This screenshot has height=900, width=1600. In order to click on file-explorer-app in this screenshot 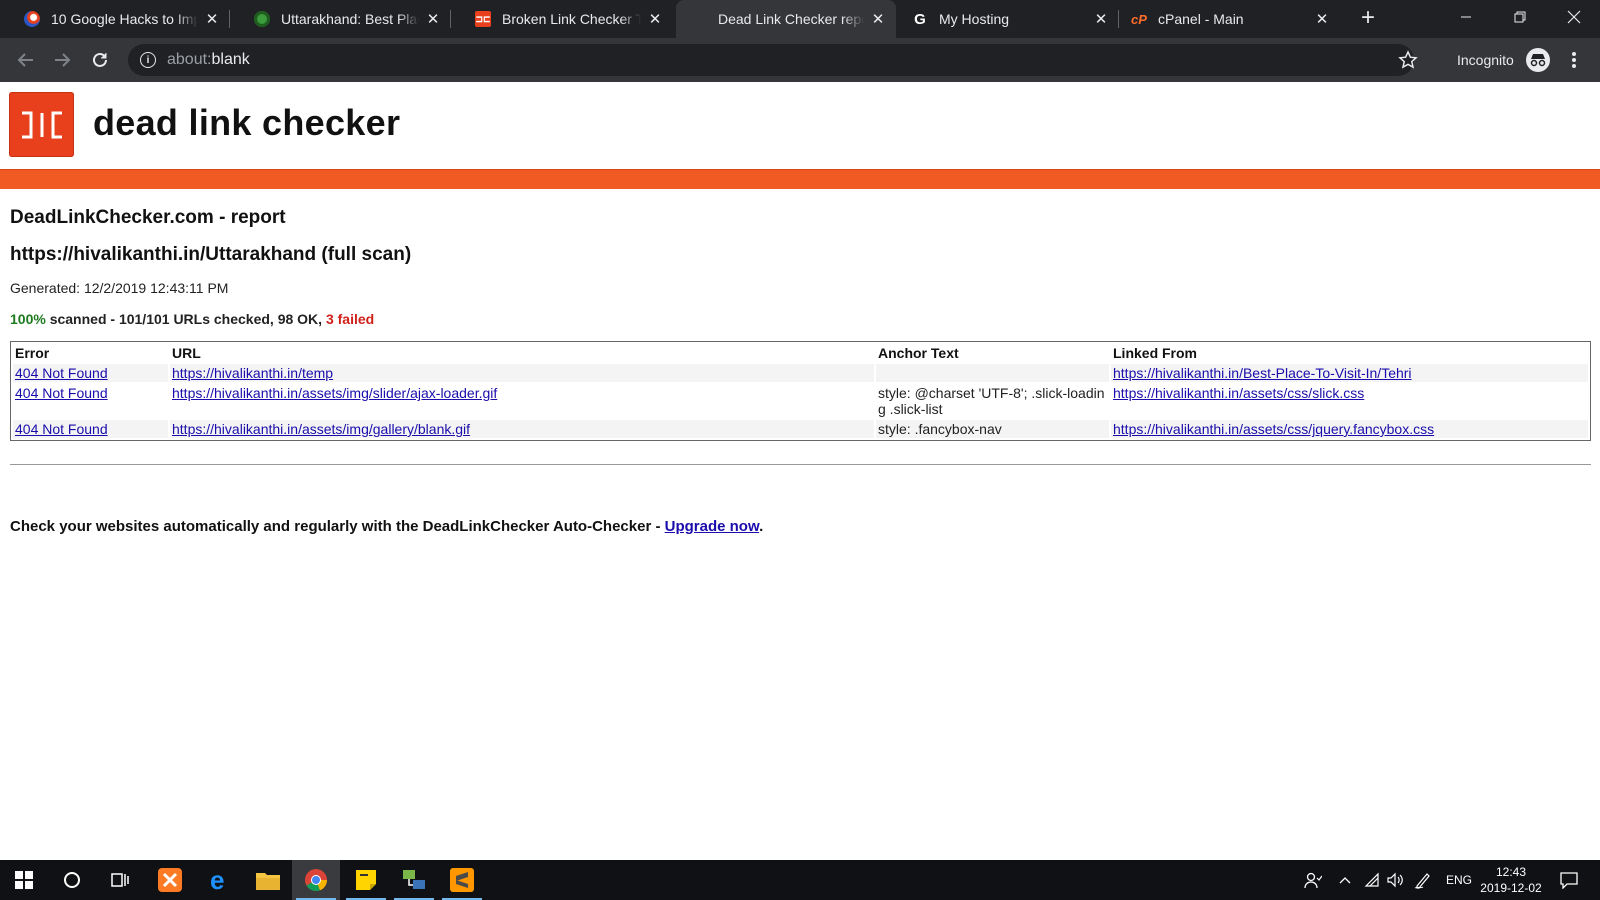, I will do `click(268, 880)`.